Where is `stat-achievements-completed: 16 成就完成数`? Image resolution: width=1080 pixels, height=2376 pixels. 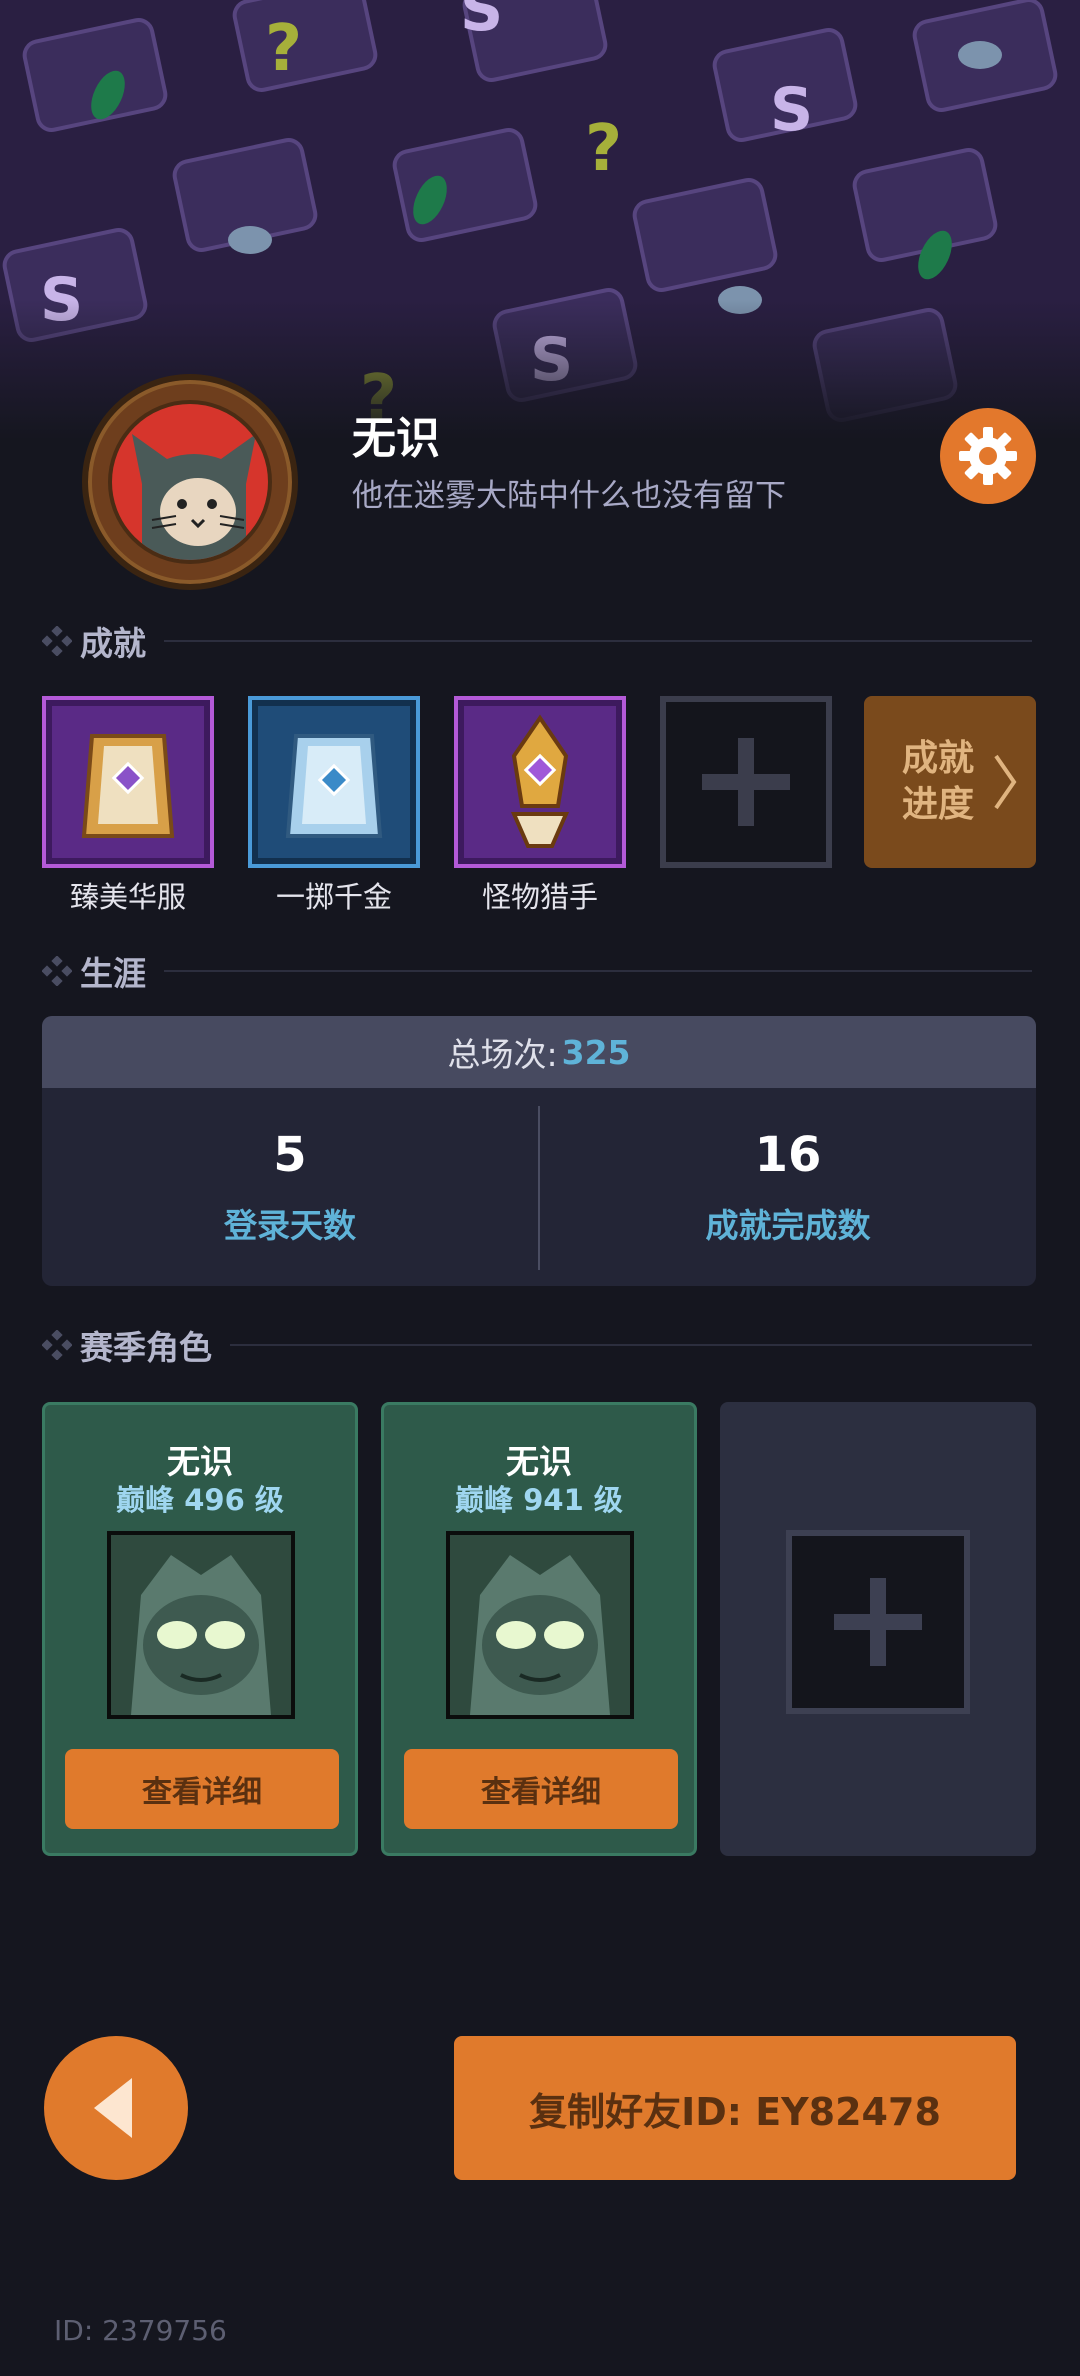
stat-achievements-completed: 16 成就完成数 is located at coordinates (788, 1187).